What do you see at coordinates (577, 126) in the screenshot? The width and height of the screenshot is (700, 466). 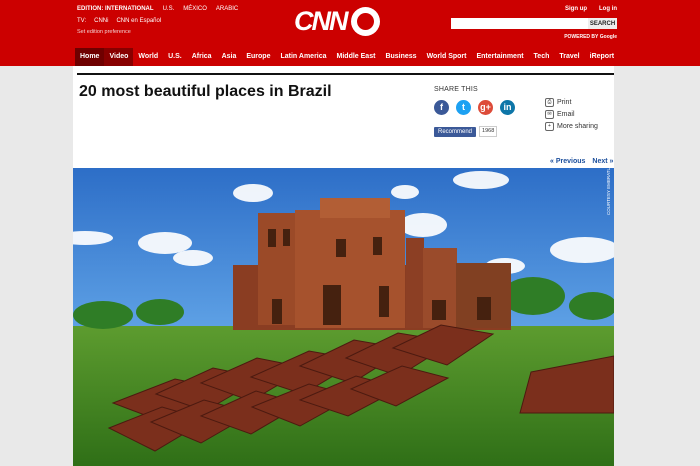 I see `more-sharing-label: More sharing` at bounding box center [577, 126].